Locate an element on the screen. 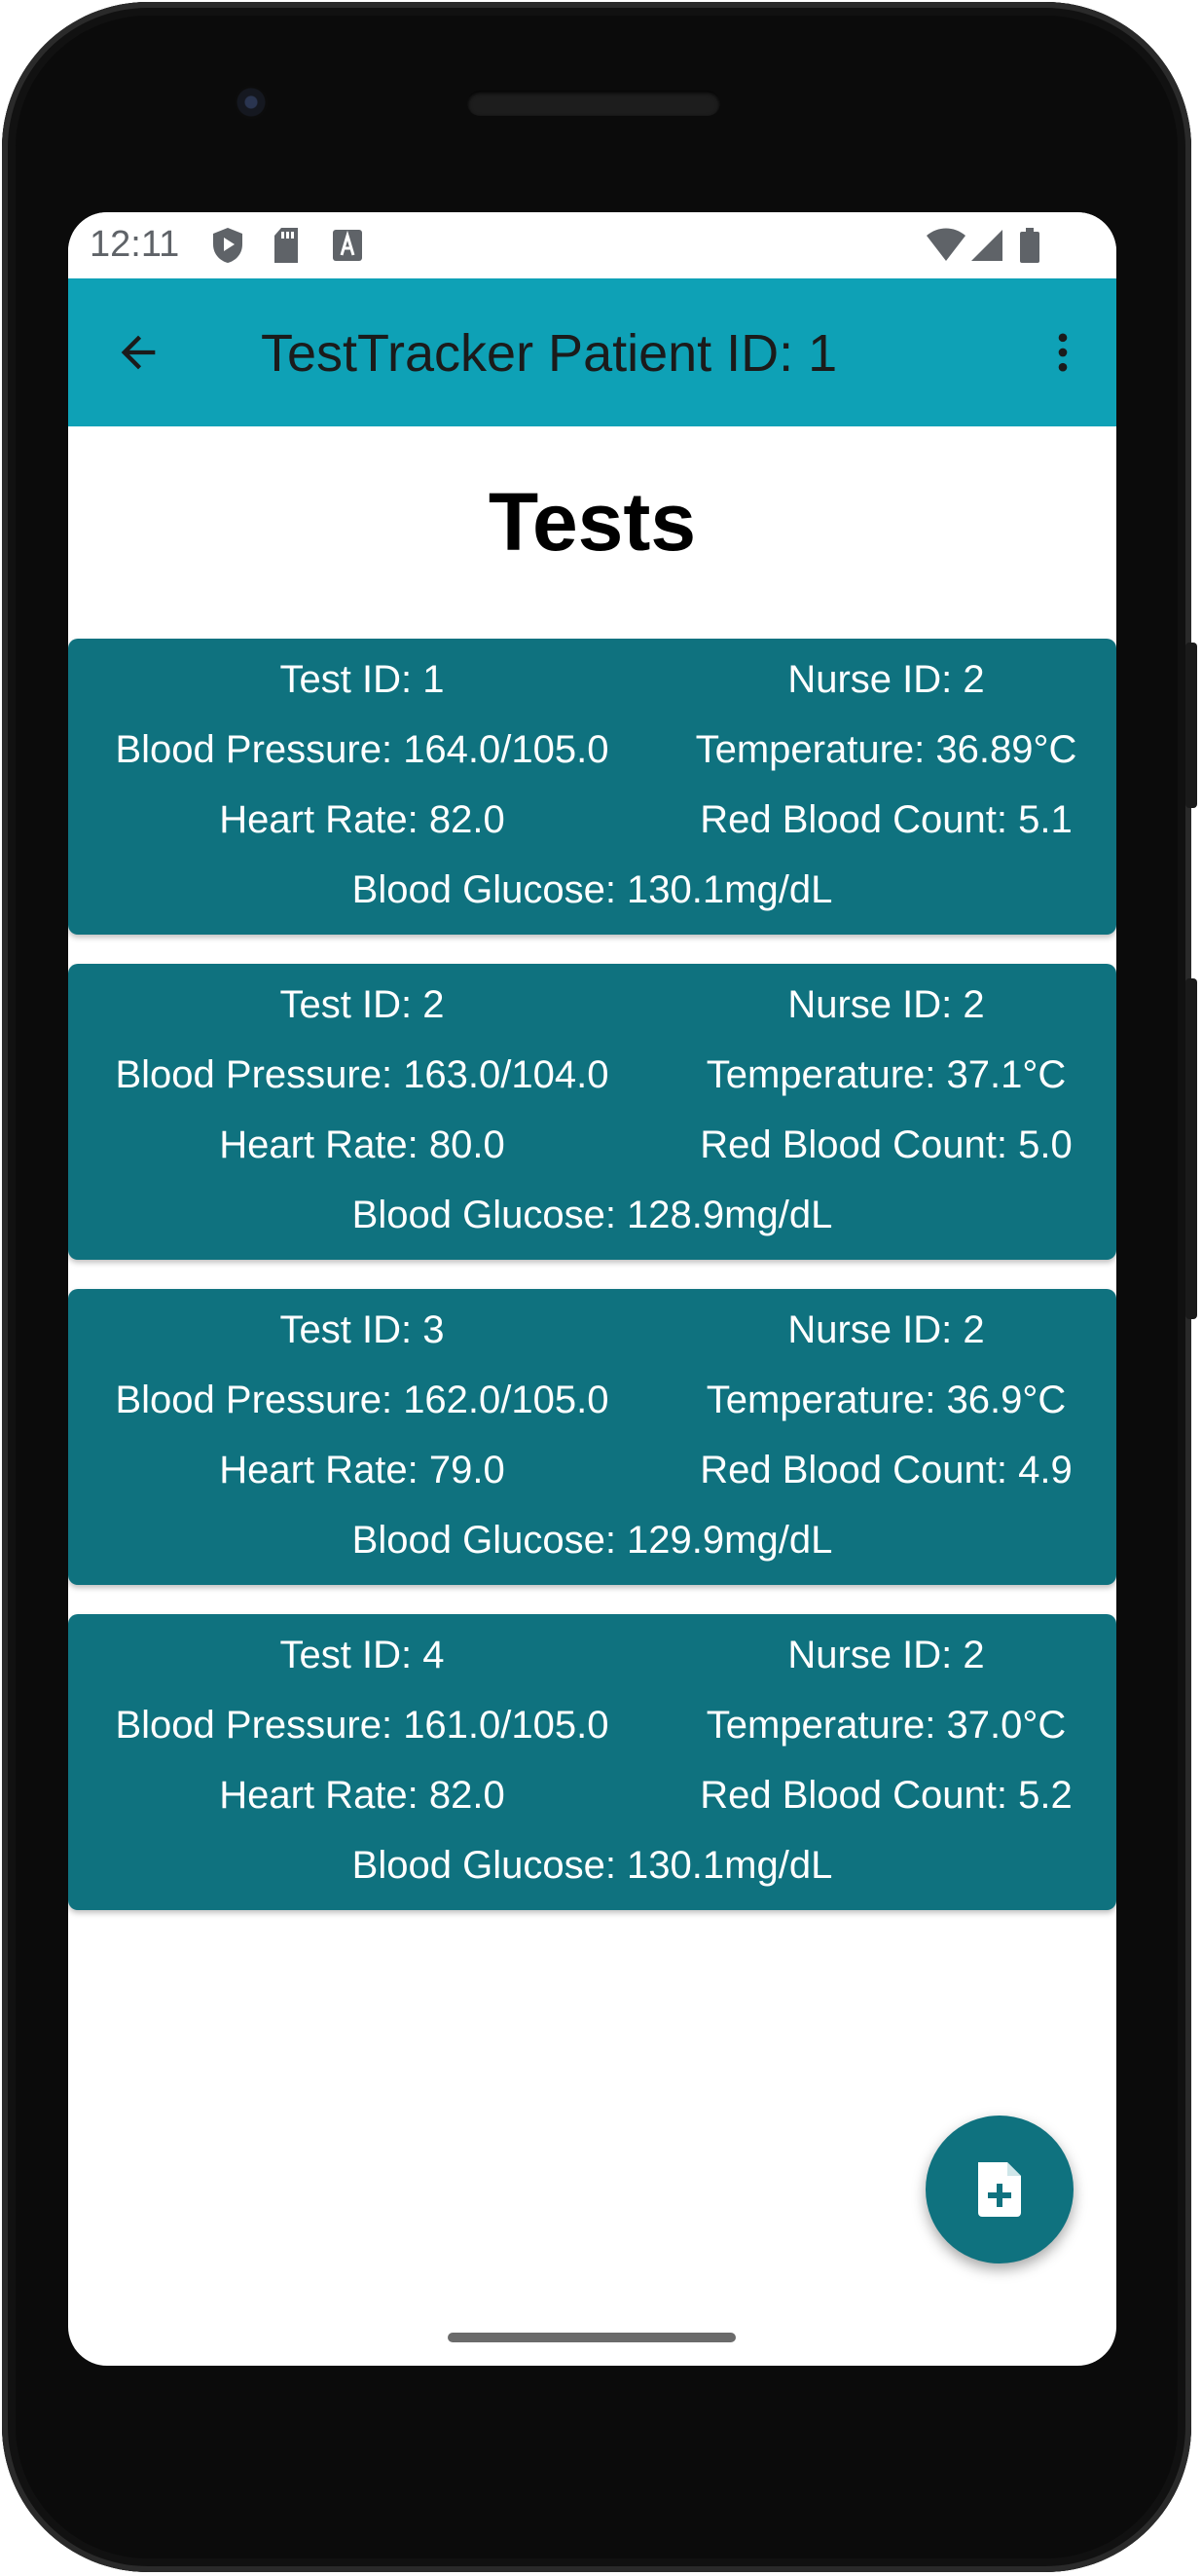 This screenshot has width=1202, height=2576. blood-pressure: Blood Pressure: 162.0/105.0 is located at coordinates (362, 1400).